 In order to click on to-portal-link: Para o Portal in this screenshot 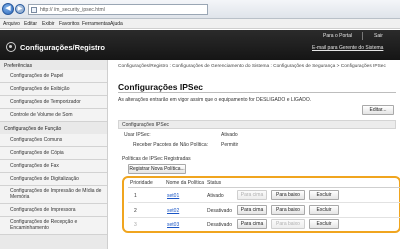, I will do `click(337, 36)`.